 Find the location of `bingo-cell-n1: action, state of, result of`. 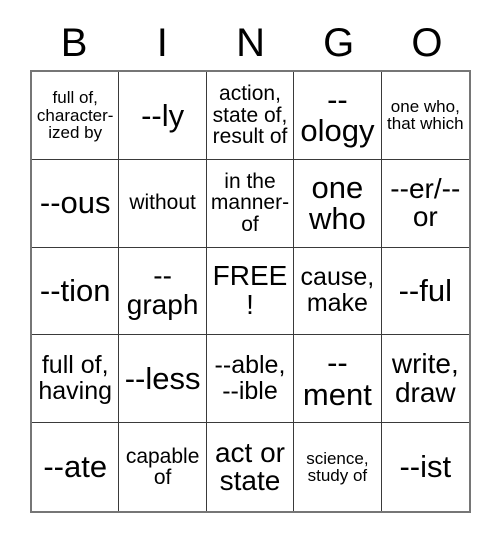

bingo-cell-n1: action, state of, result of is located at coordinates (250, 116).